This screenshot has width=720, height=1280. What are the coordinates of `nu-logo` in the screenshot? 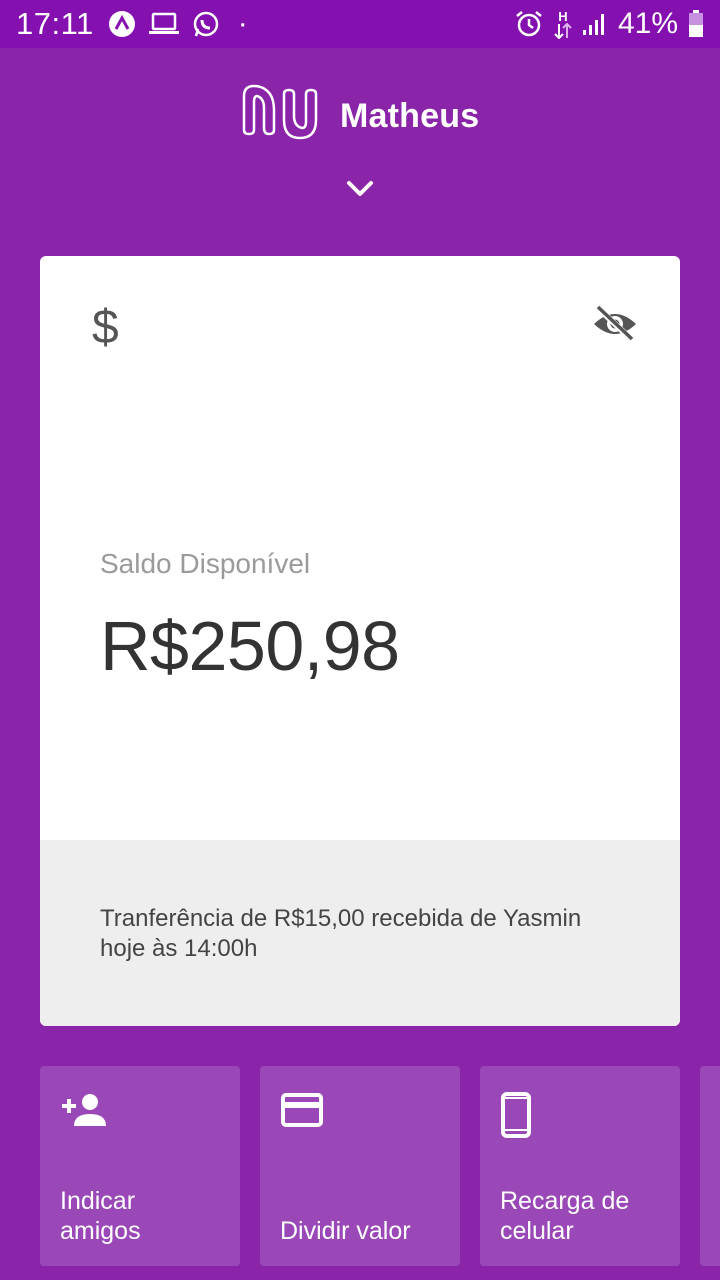 It's located at (282, 114).